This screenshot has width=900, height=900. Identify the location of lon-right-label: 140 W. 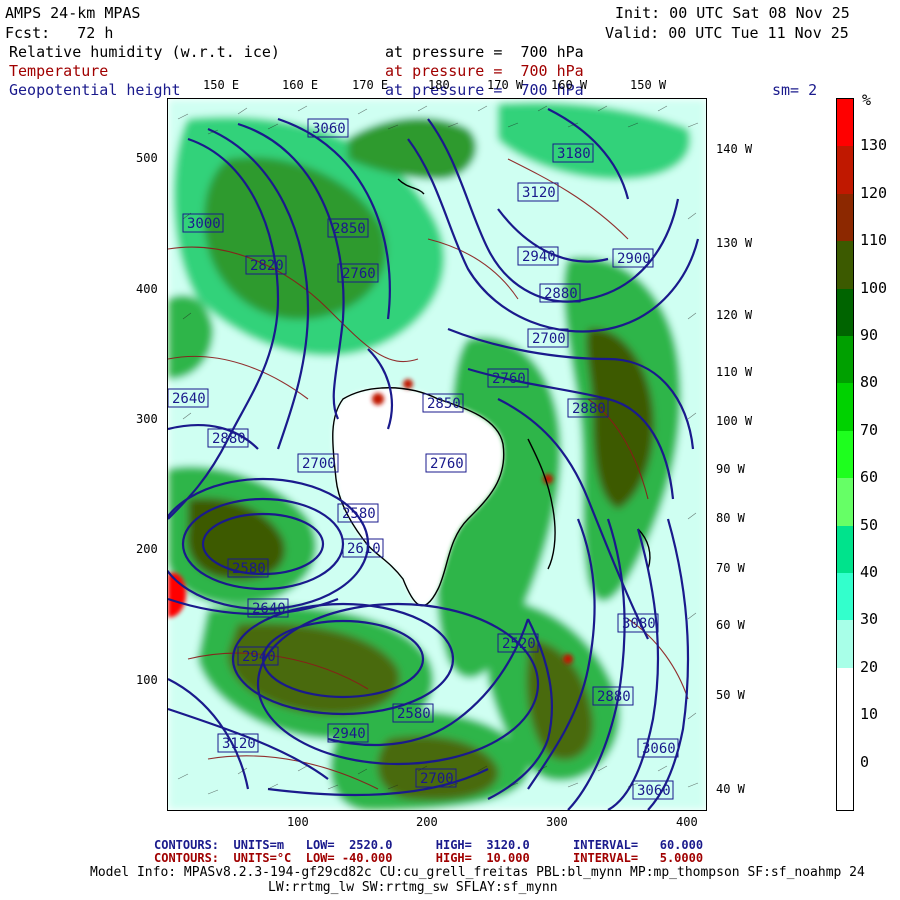
(734, 149).